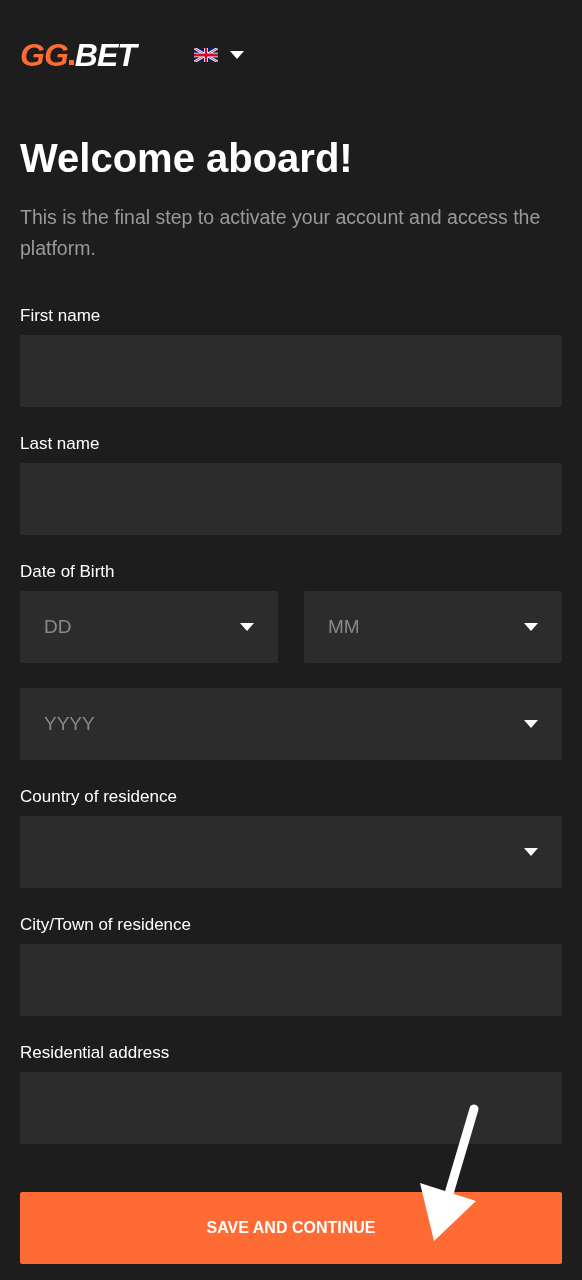 The width and height of the screenshot is (582, 1280). What do you see at coordinates (95, 1053) in the screenshot?
I see `field-label: Residential address` at bounding box center [95, 1053].